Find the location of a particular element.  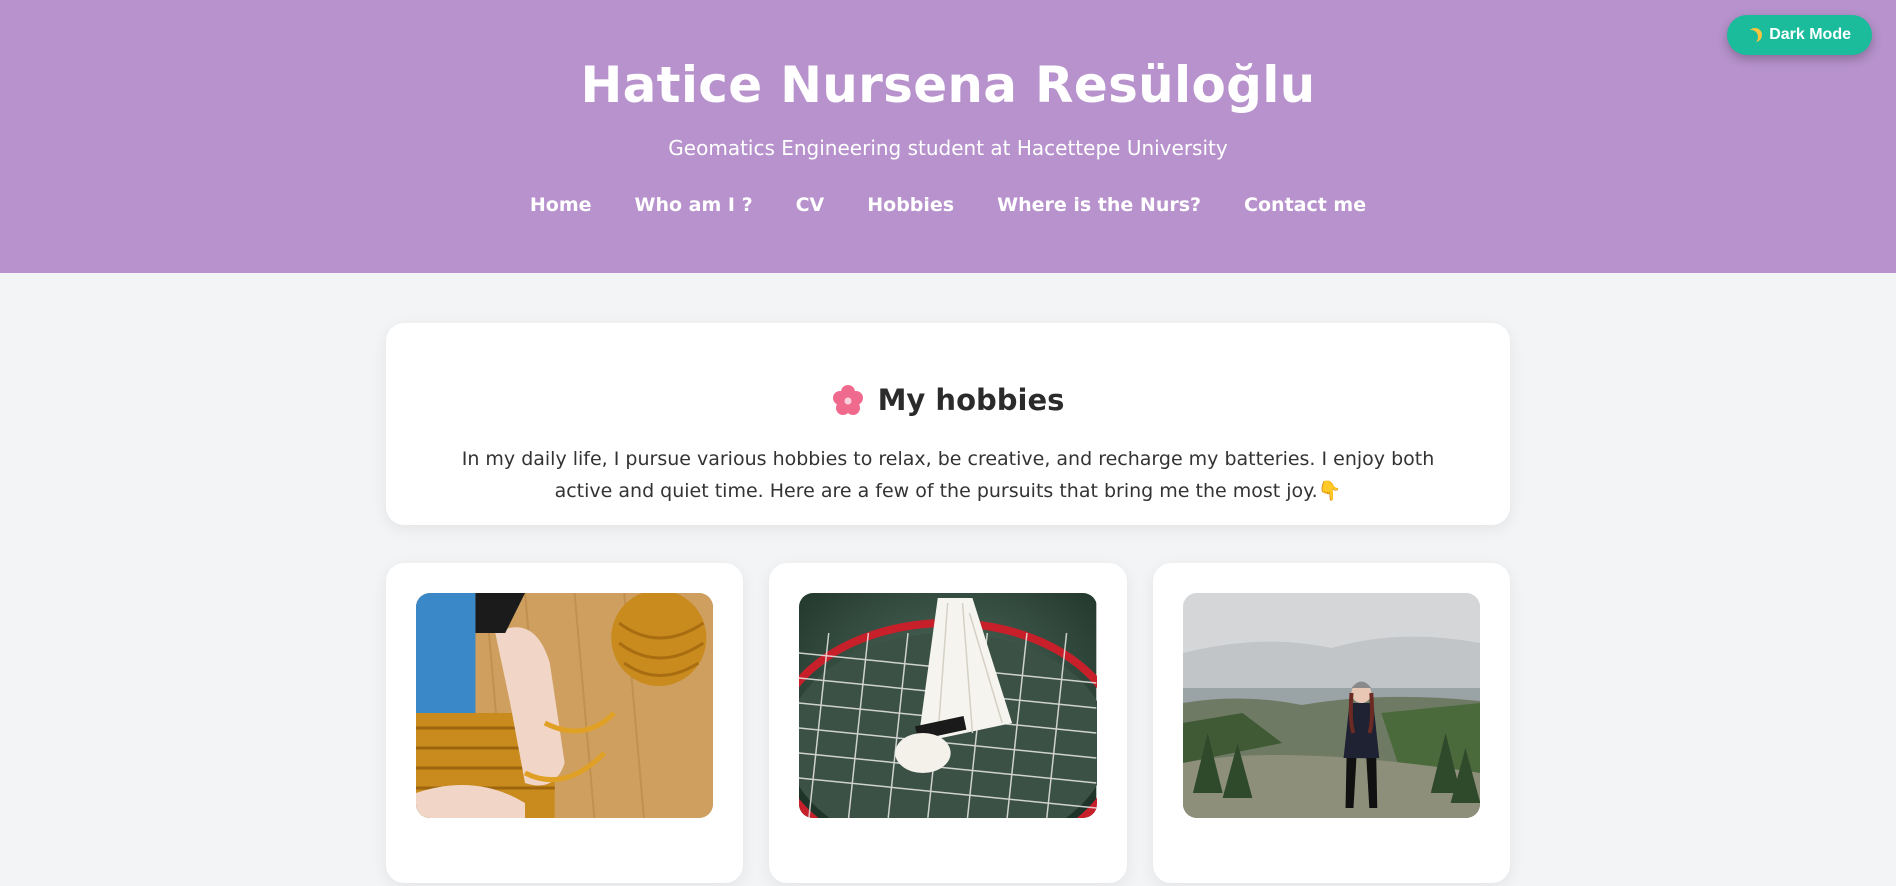

dark-mode-button: Dark Mode is located at coordinates (1799, 35).